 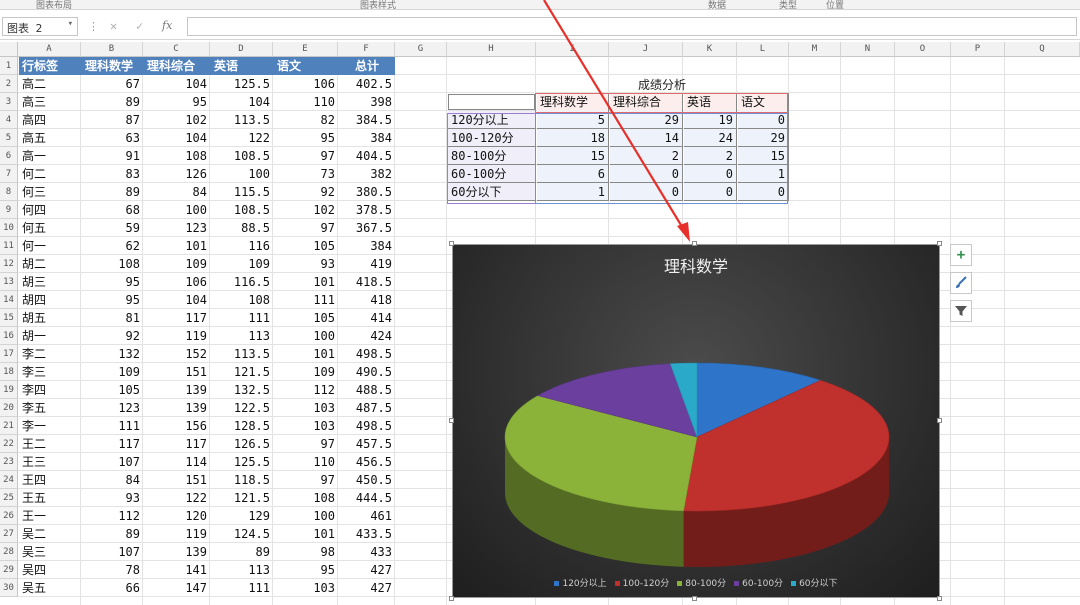 I want to click on row-header: 19, so click(x=9, y=390).